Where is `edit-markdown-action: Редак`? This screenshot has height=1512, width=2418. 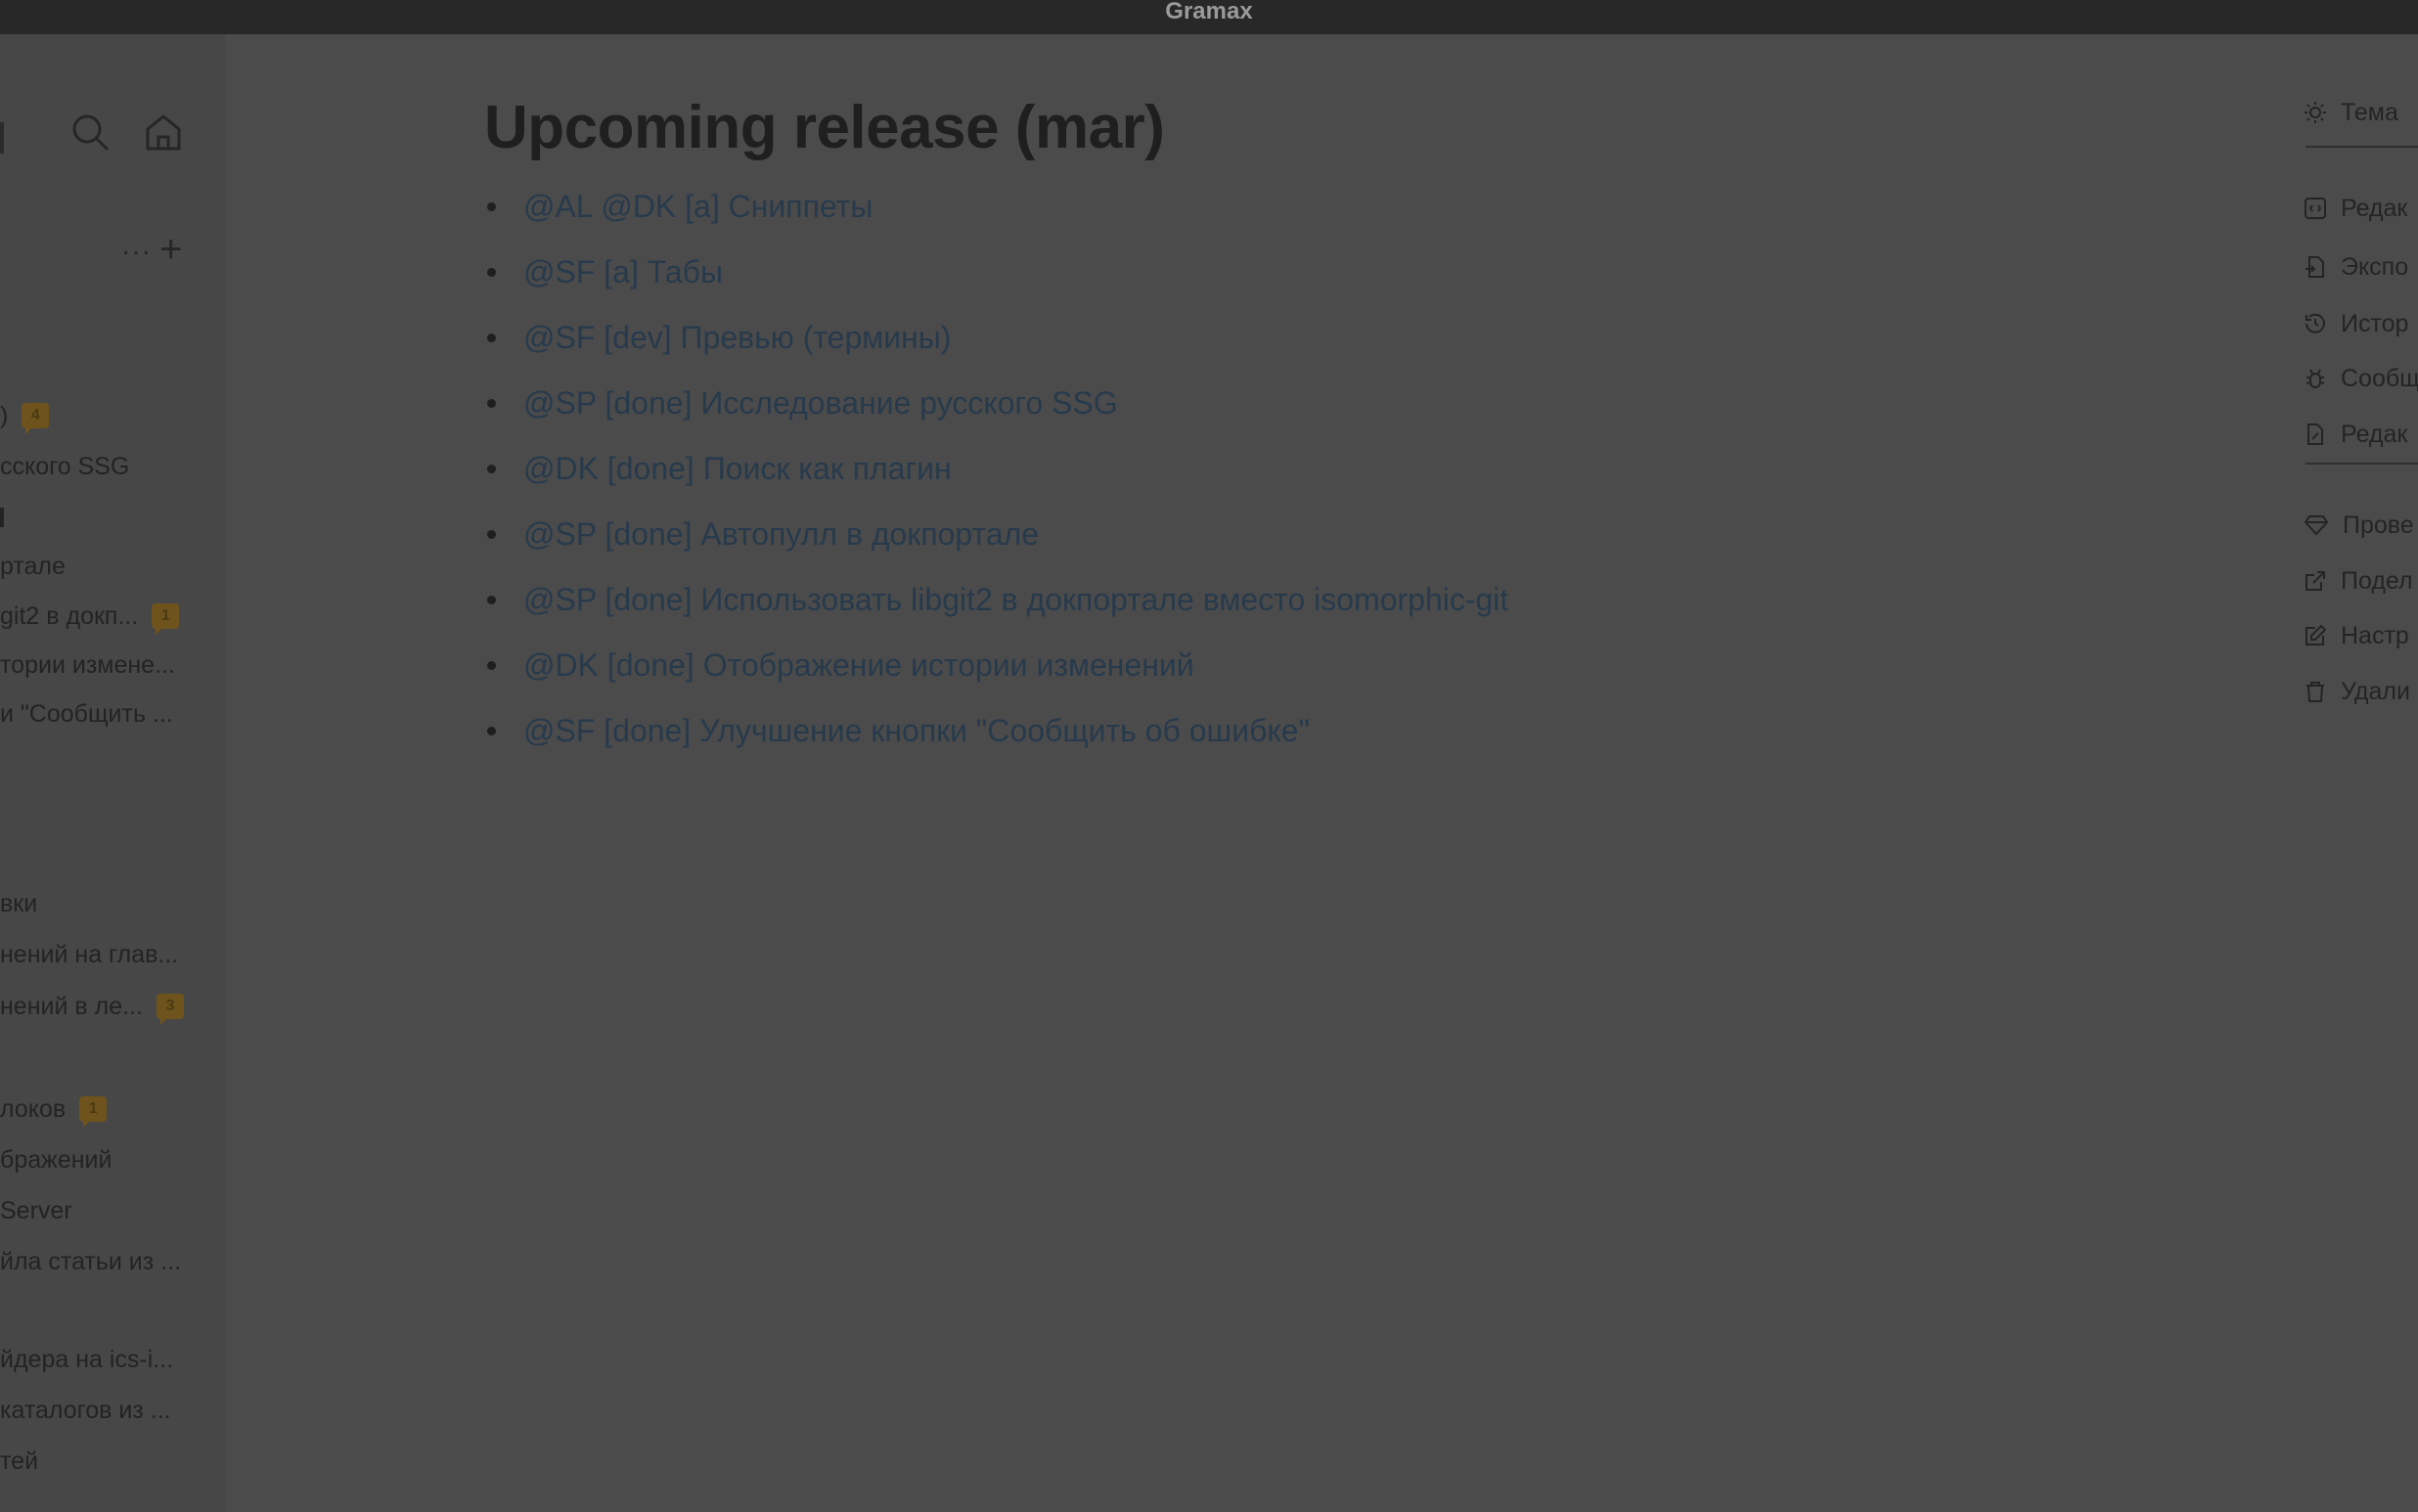 edit-markdown-action: Редак is located at coordinates (2355, 209).